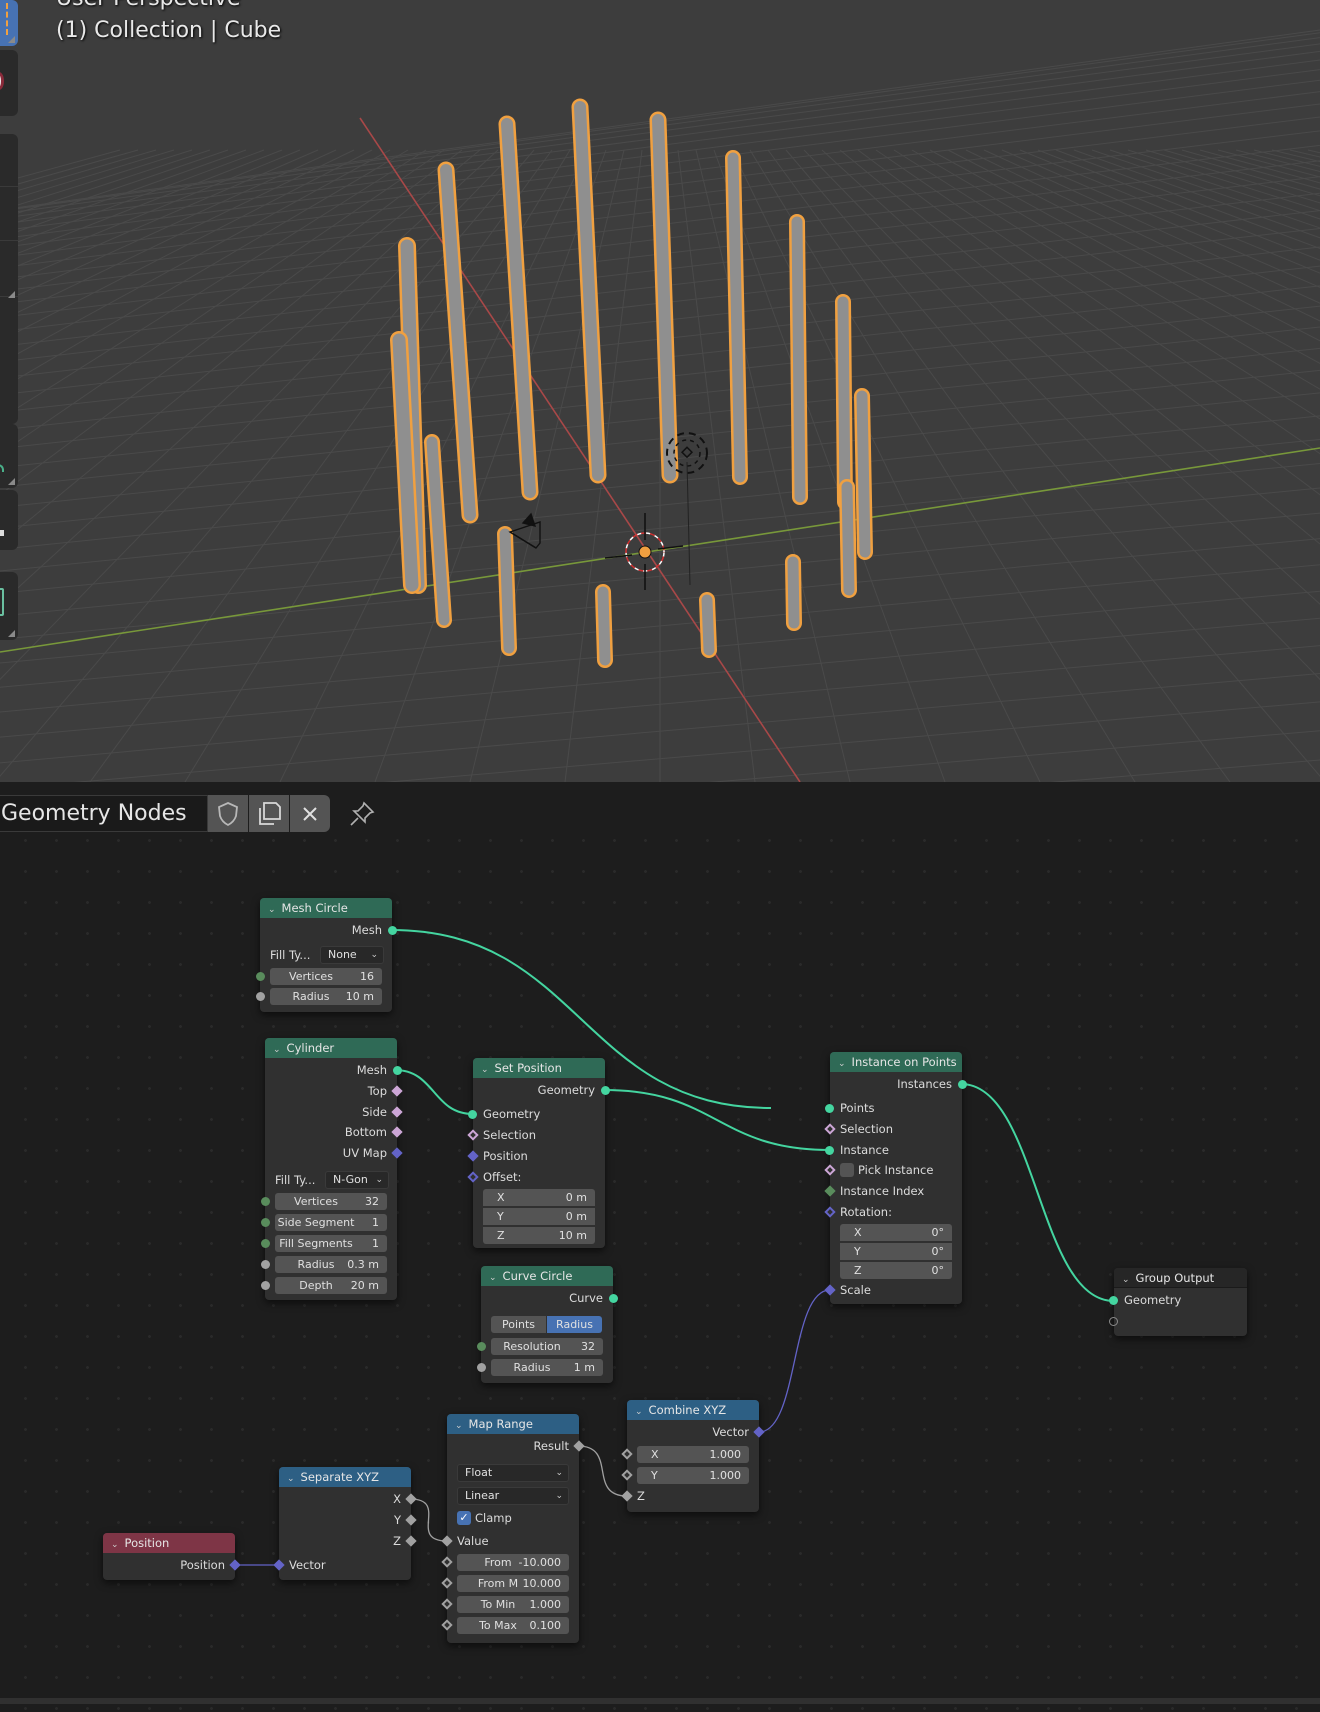 The width and height of the screenshot is (1320, 1712). What do you see at coordinates (172, 1556) in the screenshot?
I see `node-position: ⌄ Position Position` at bounding box center [172, 1556].